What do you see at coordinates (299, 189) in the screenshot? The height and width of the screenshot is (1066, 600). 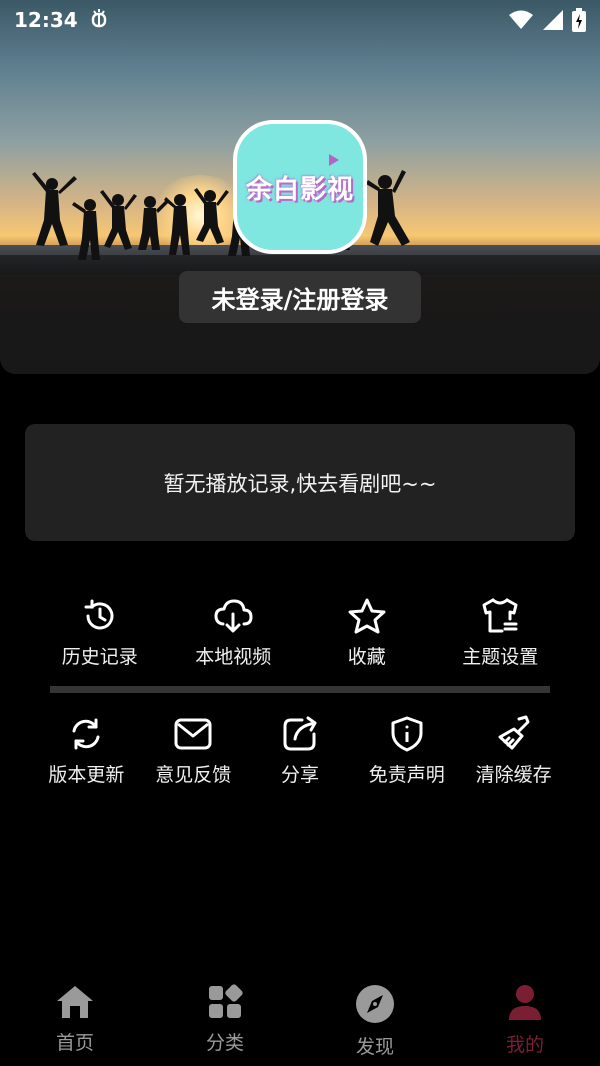 I see `app-logo-text: 余白影视` at bounding box center [299, 189].